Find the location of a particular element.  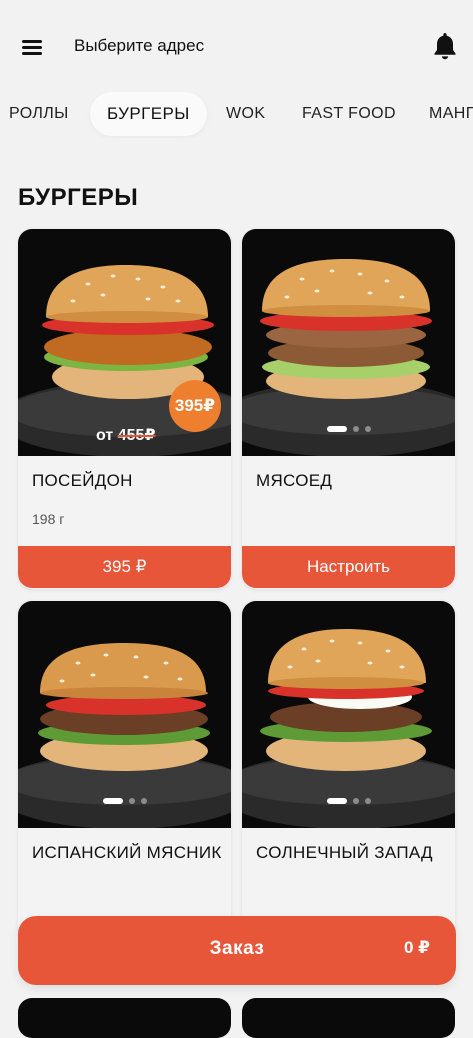

old-price: от 455₽ is located at coordinates (126, 435).